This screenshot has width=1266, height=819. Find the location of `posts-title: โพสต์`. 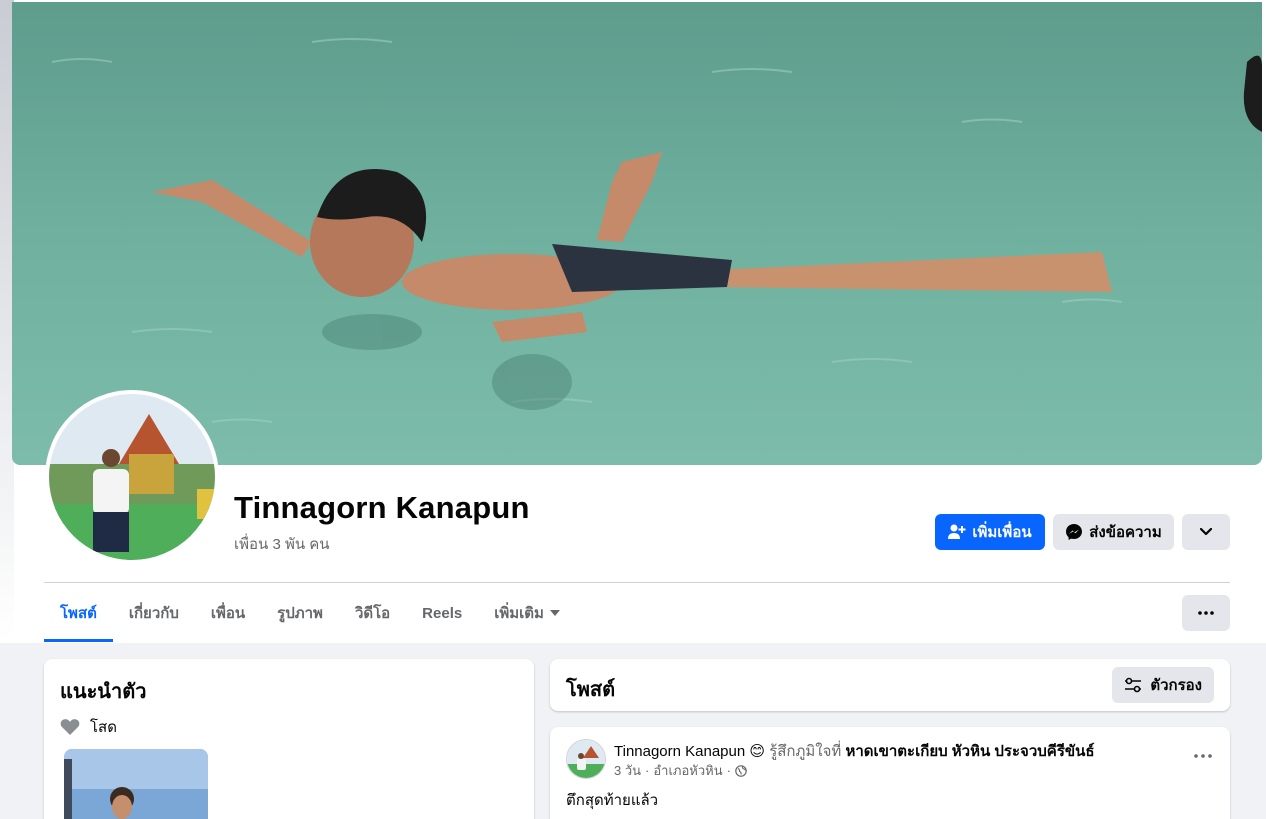

posts-title: โพสต์ is located at coordinates (591, 690).